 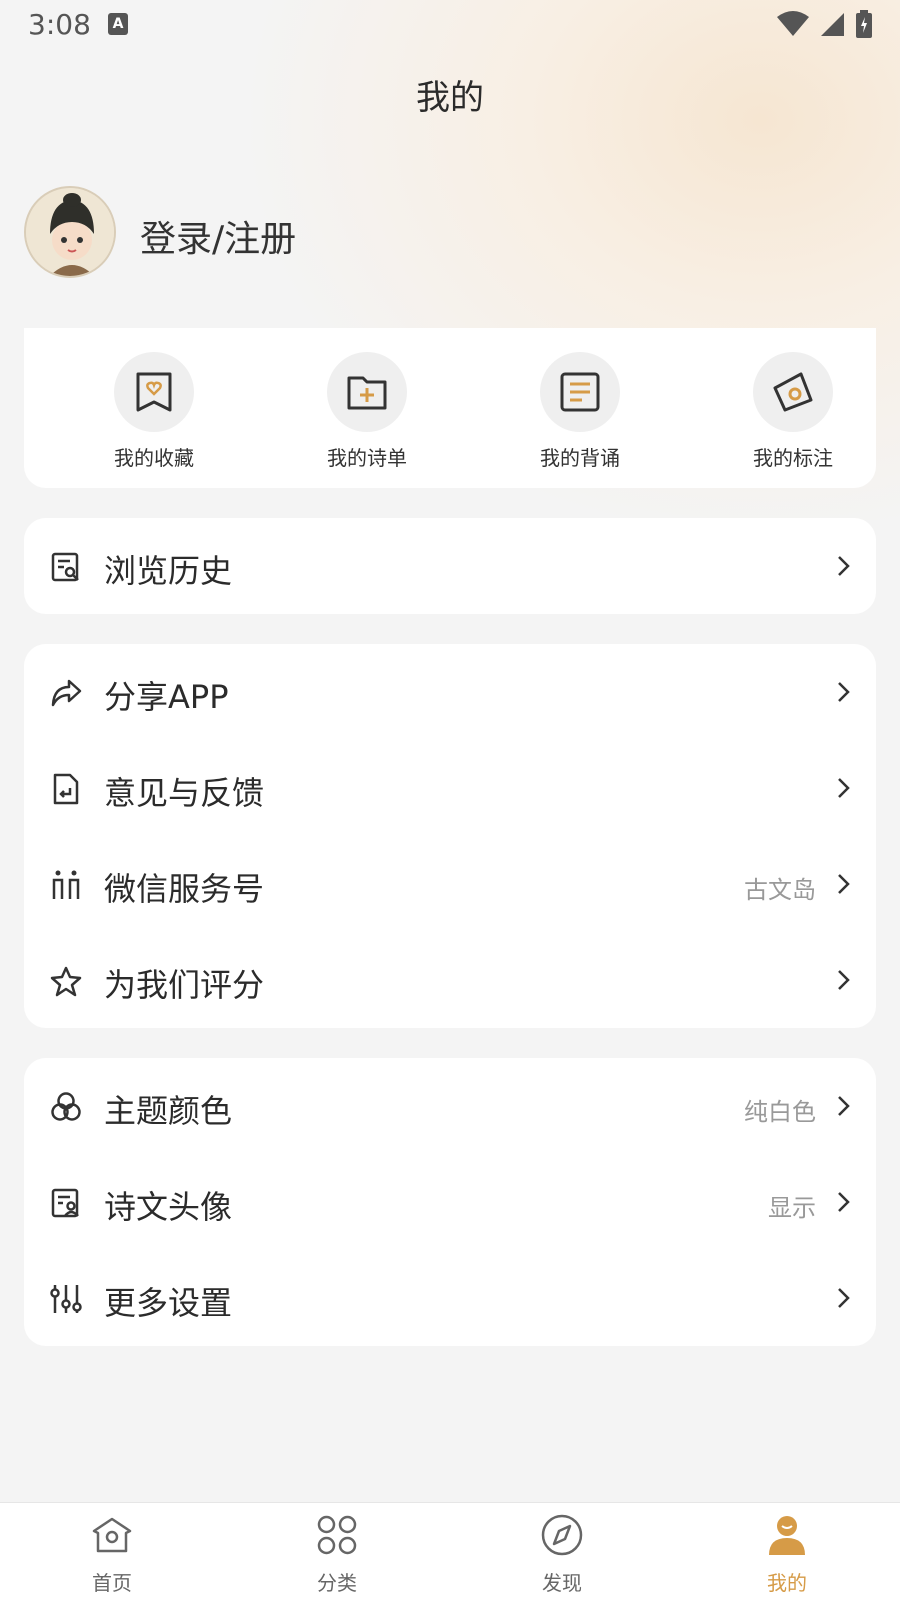 What do you see at coordinates (793, 458) in the screenshot?
I see `quick-item-label: 我的标注` at bounding box center [793, 458].